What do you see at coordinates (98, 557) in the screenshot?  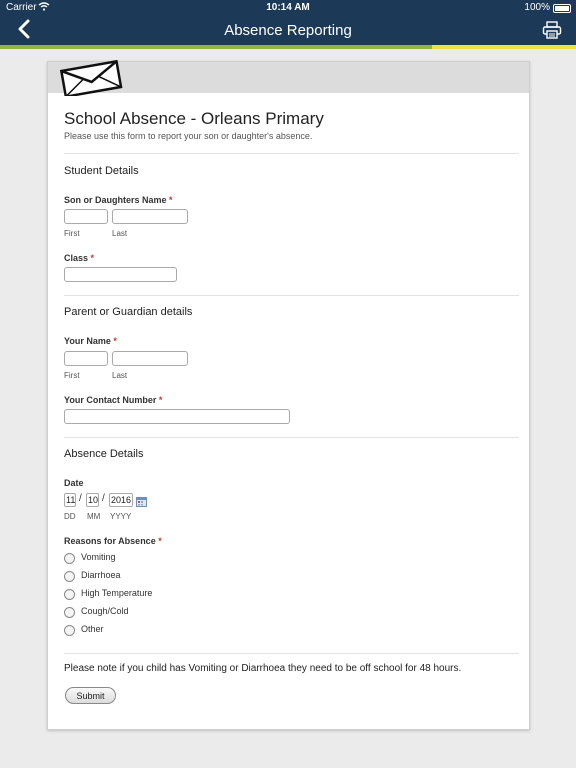 I see `reason-label: Vomiting` at bounding box center [98, 557].